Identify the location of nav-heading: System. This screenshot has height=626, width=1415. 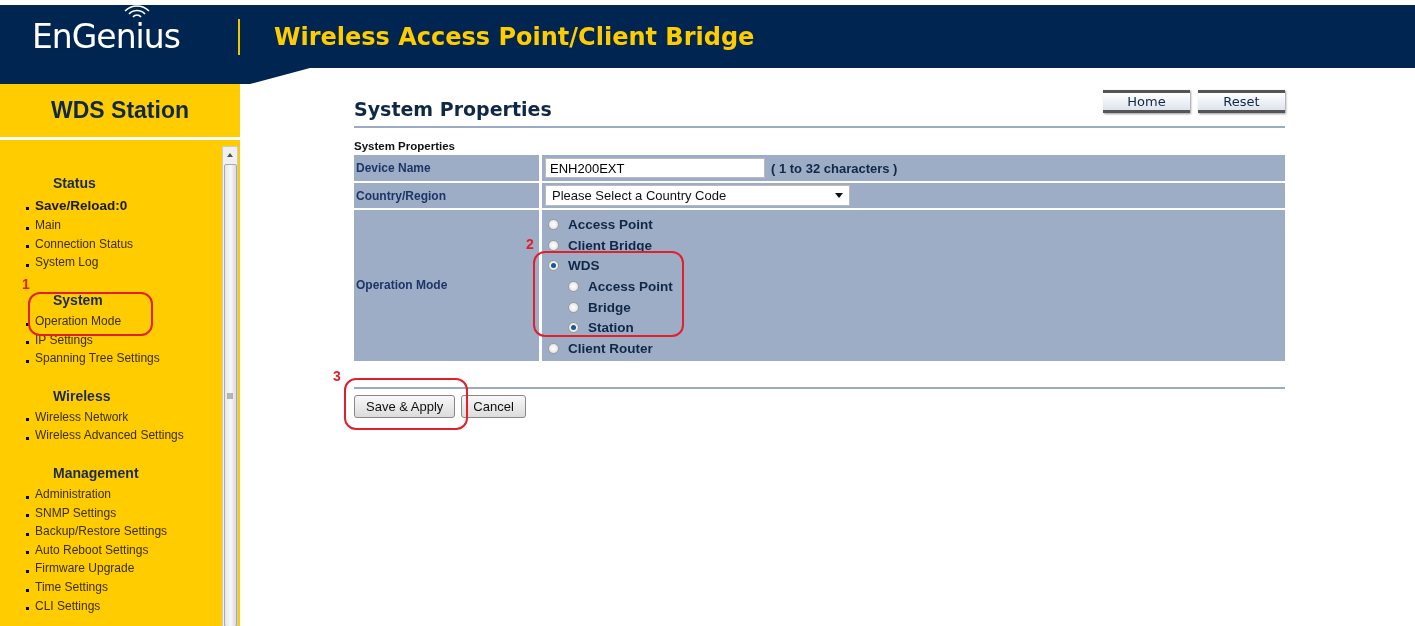
(78, 299).